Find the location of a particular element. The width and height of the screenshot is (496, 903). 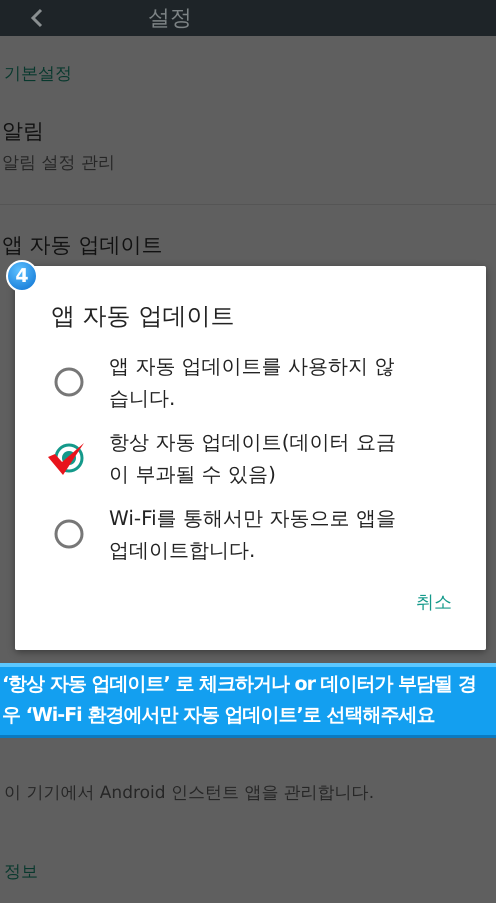

section-header: 정보 is located at coordinates (21, 872).